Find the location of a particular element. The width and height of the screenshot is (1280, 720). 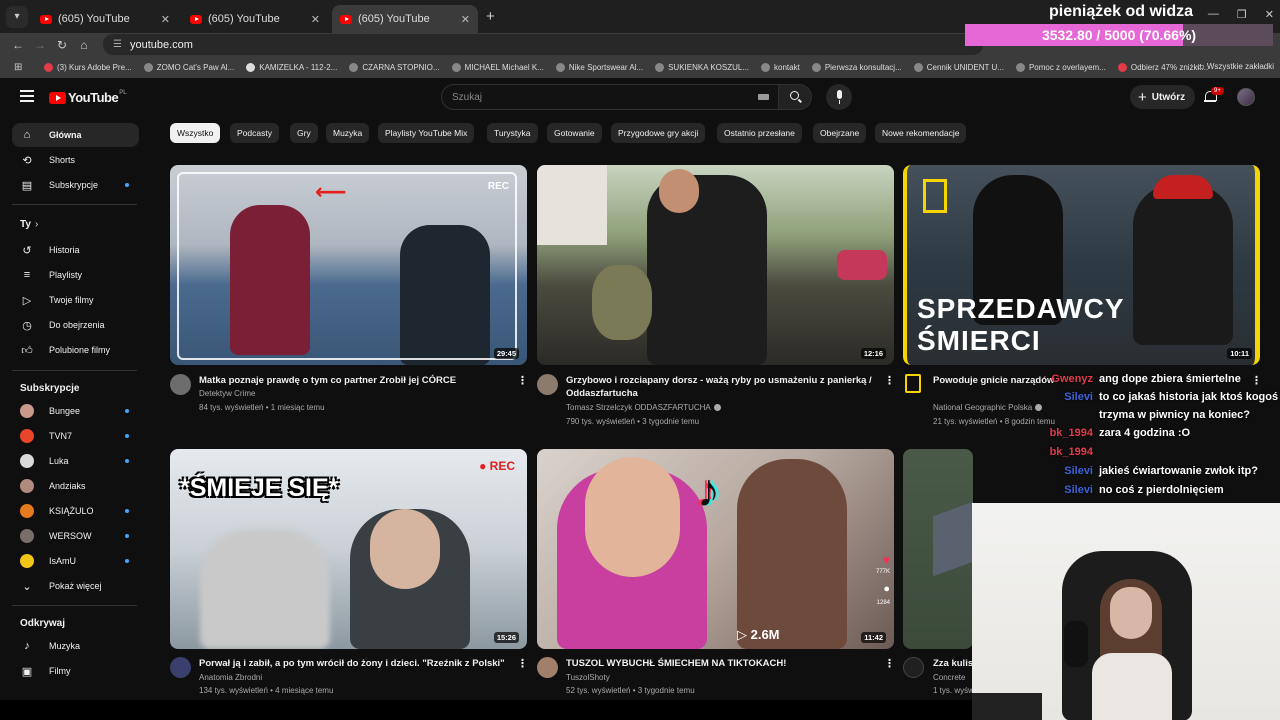

apps-grid-icon: ⊞ is located at coordinates (23, 67).